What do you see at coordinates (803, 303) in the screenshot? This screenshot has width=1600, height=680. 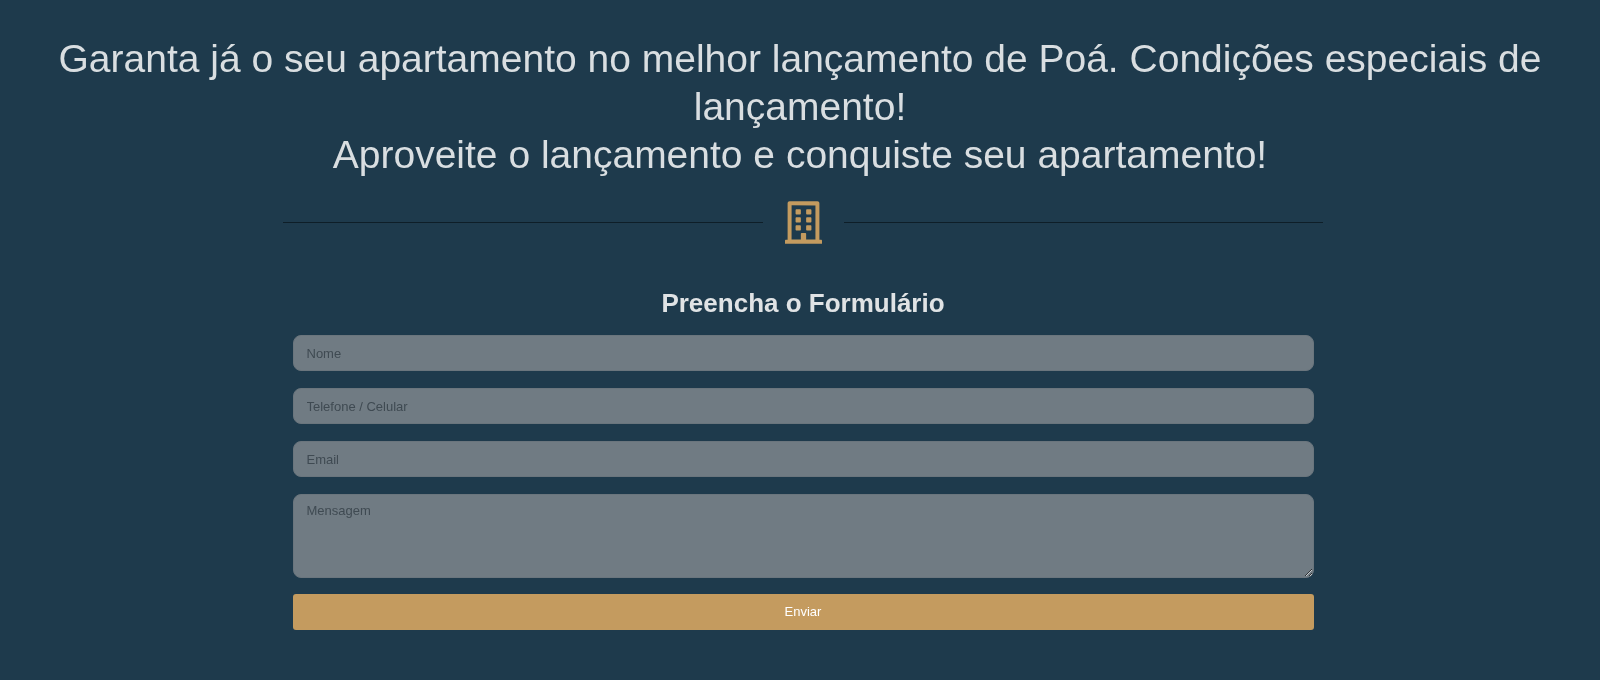 I see `form-title: Preencha o Formulário` at bounding box center [803, 303].